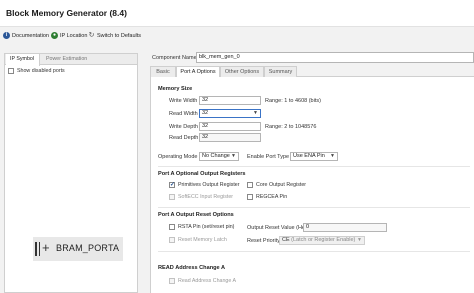 The image size is (474, 293). I want to click on primitives-output-register-label: Primitives Output Register, so click(209, 185).